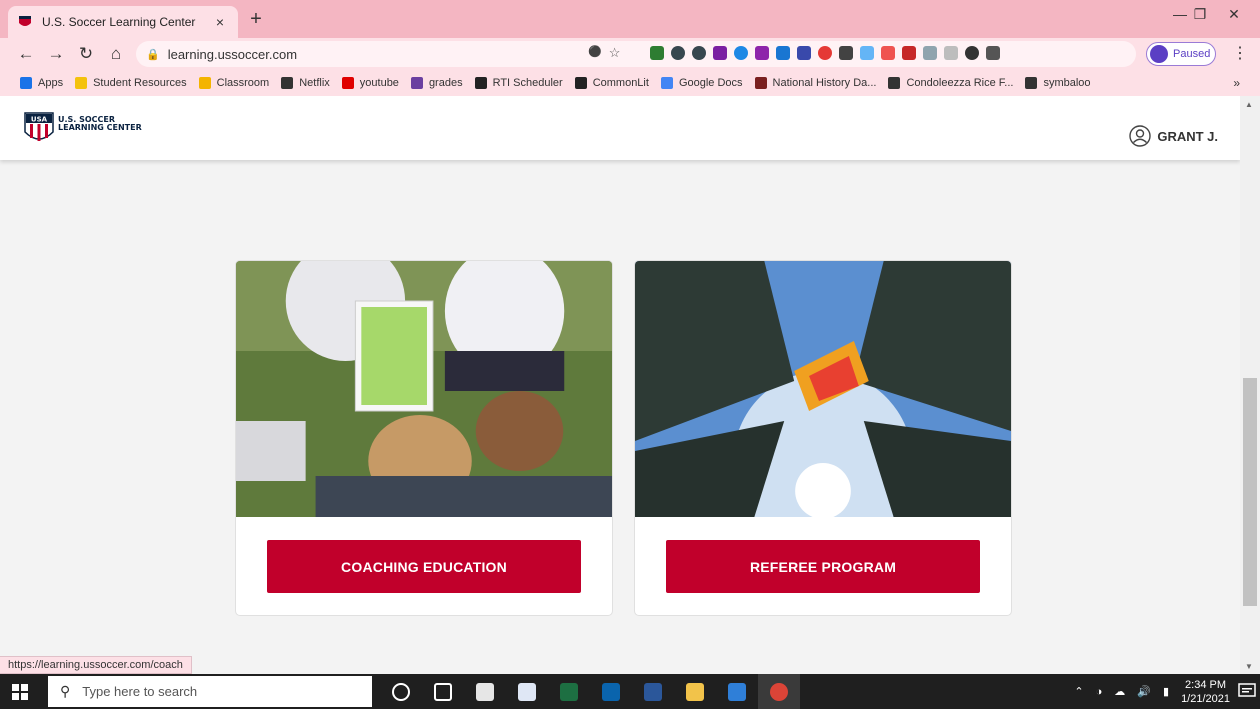 This screenshot has height=709, width=1260. What do you see at coordinates (1187, 136) in the screenshot?
I see `user-name: GRANT J.` at bounding box center [1187, 136].